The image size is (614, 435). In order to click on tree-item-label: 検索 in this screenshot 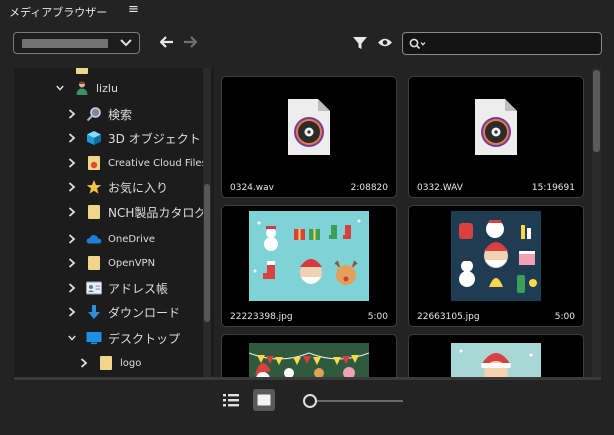, I will do `click(120, 114)`.